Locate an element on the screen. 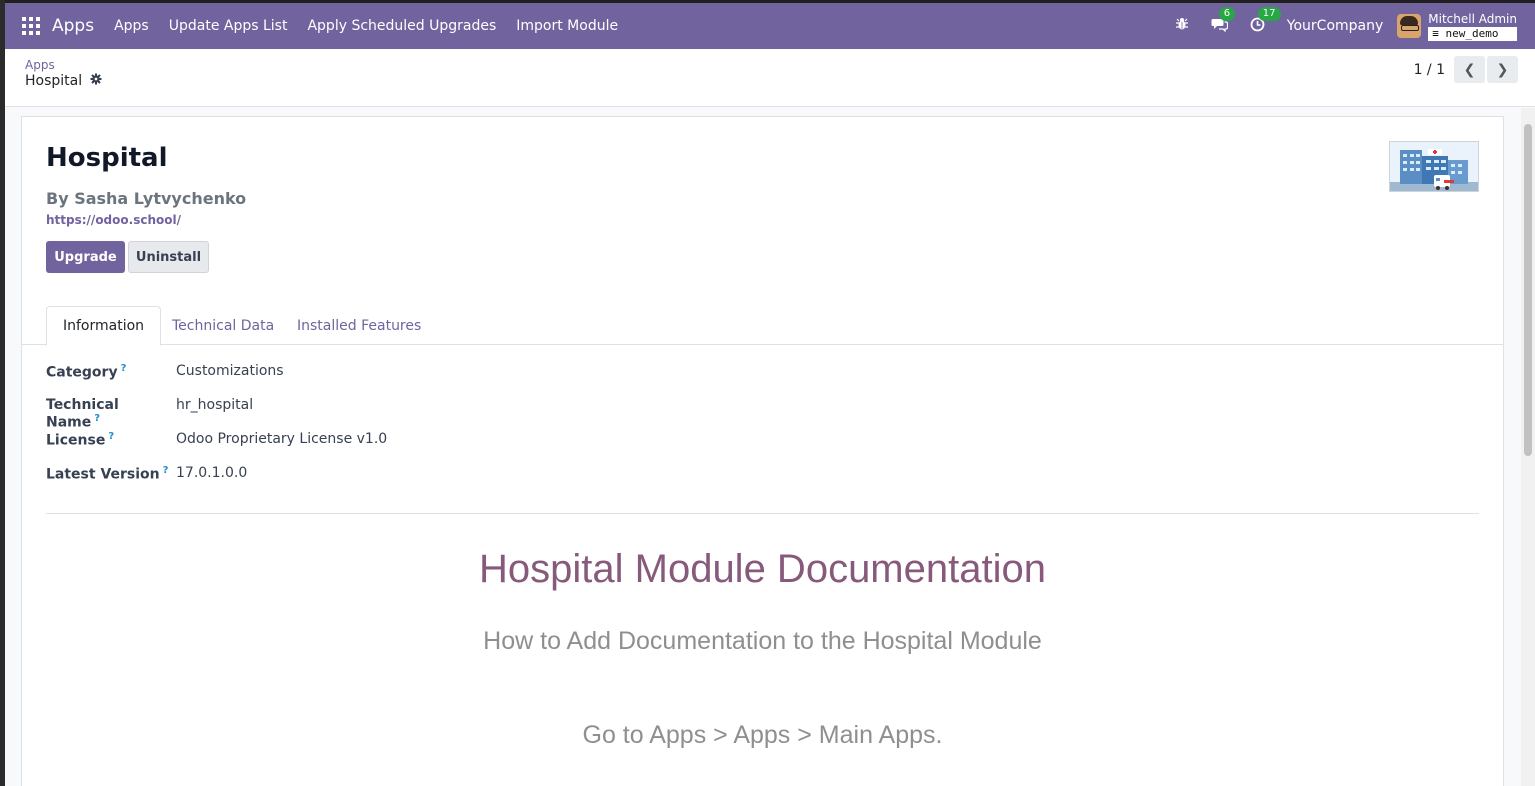 This screenshot has width=1535, height=786. user-name: Mitchell Admin is located at coordinates (1472, 18).